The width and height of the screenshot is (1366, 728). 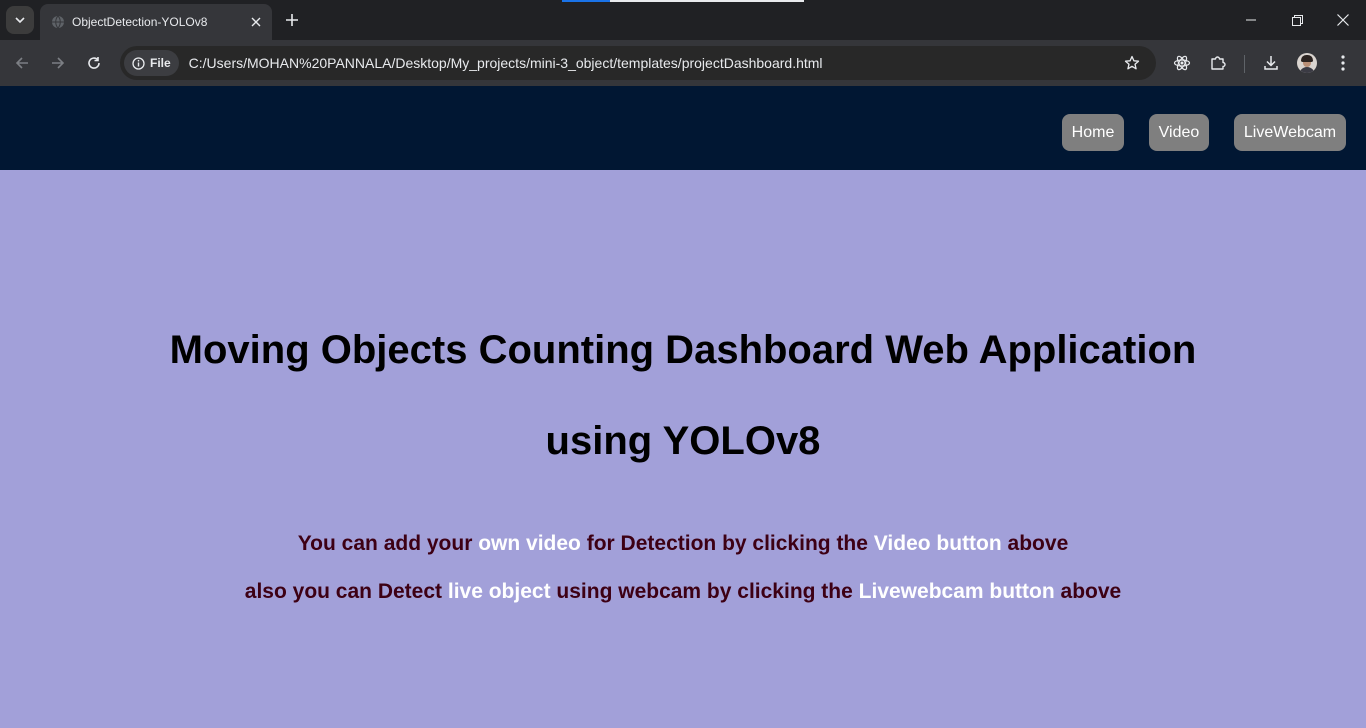 I want to click on minimize-button, so click(x=1251, y=20).